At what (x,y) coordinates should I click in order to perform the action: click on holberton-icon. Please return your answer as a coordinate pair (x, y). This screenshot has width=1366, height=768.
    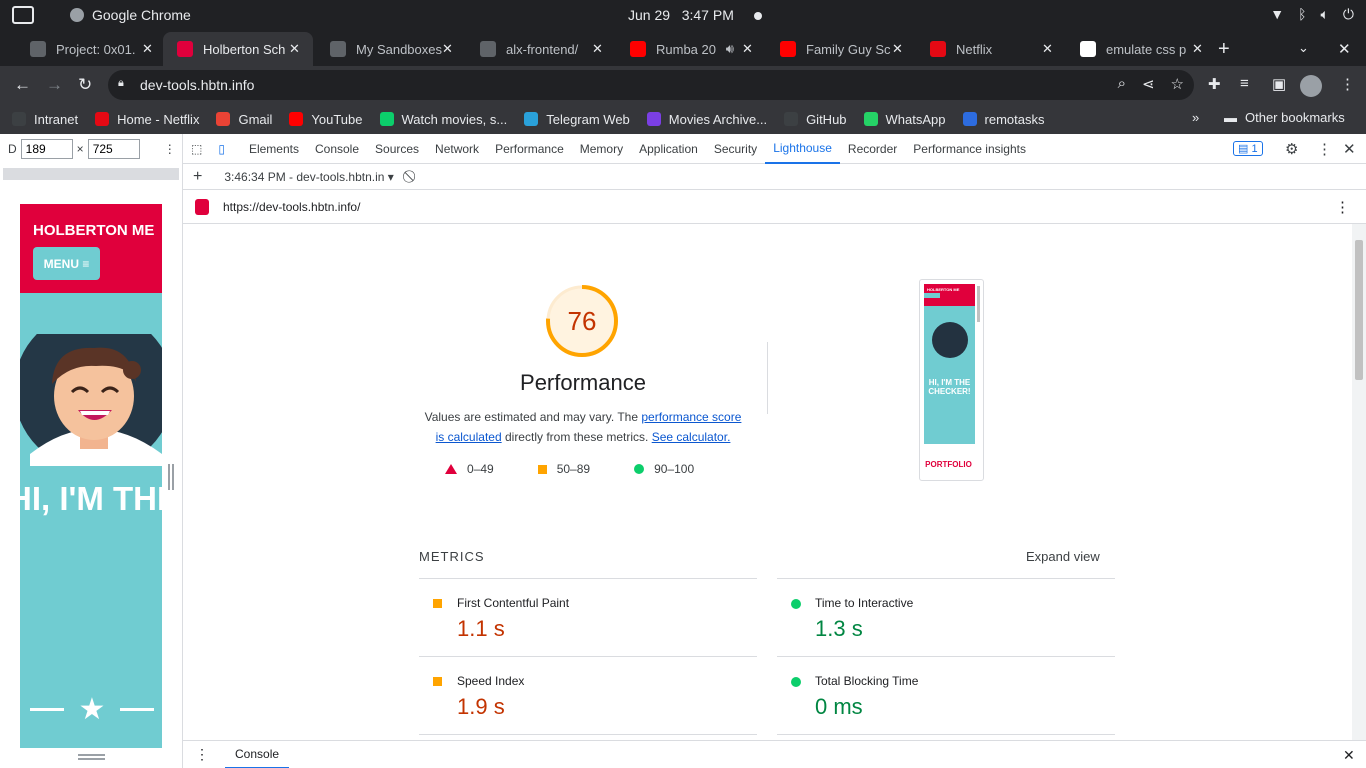
    Looking at the image, I should click on (185, 49).